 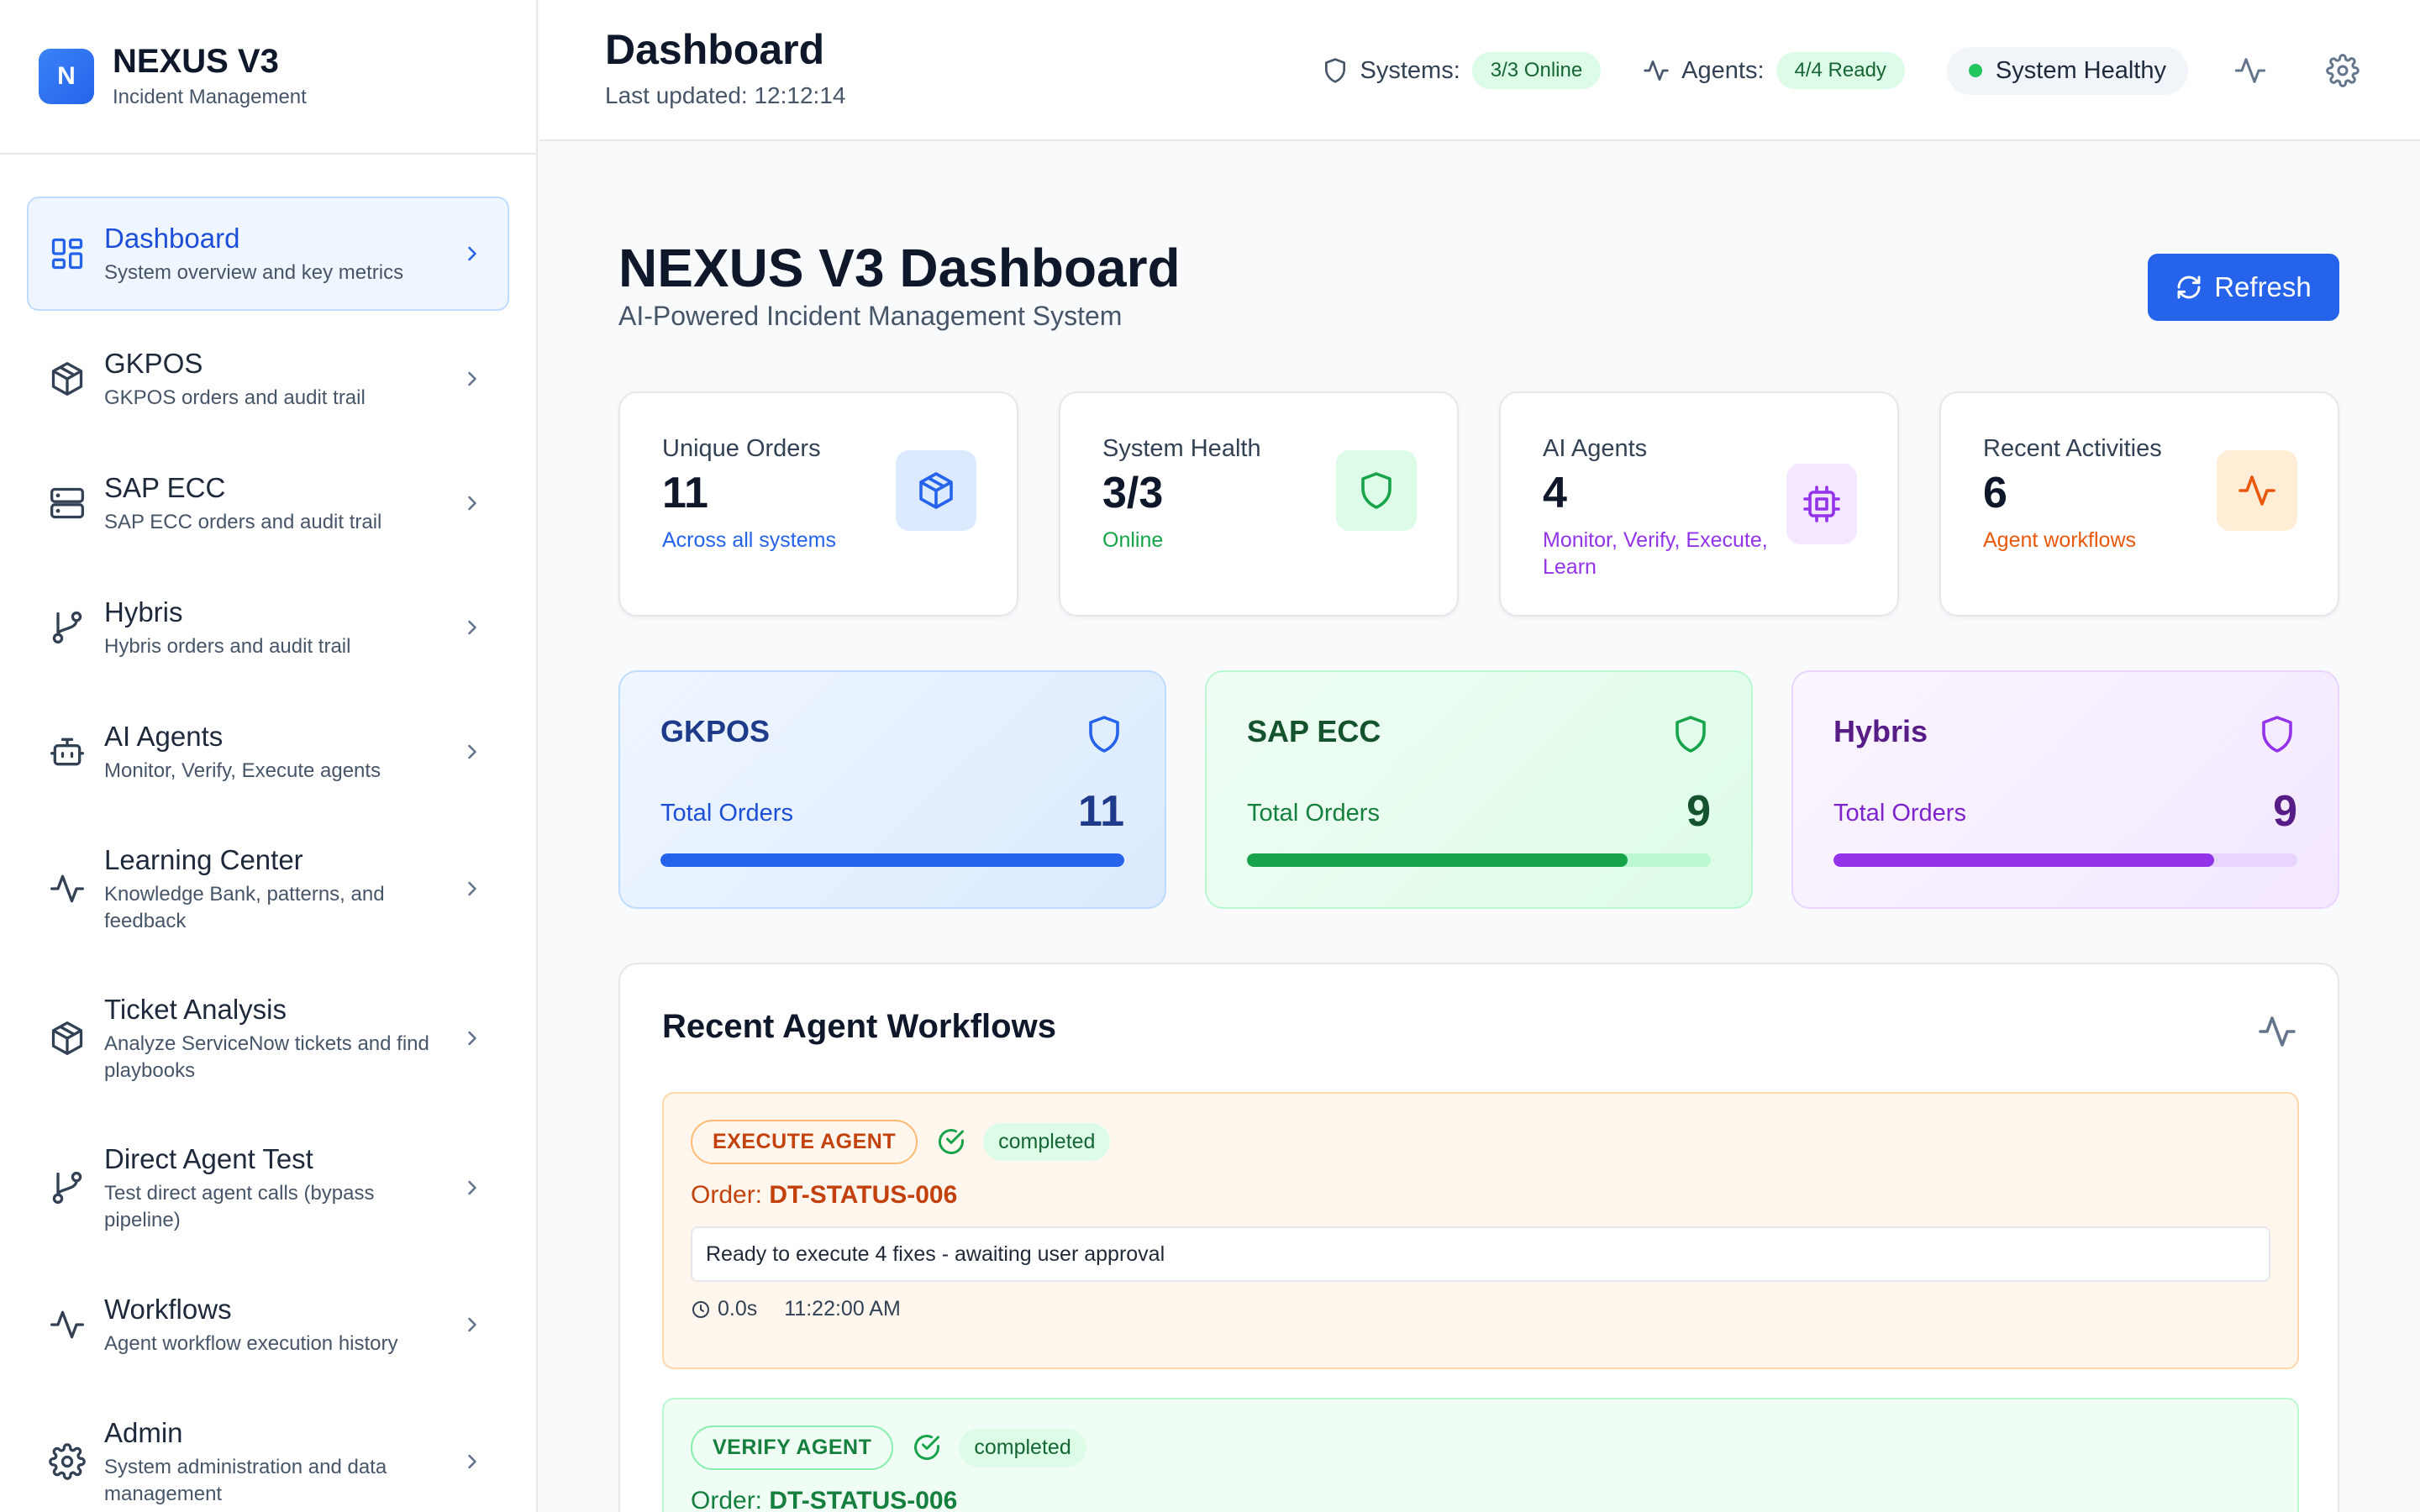 What do you see at coordinates (208, 1158) in the screenshot?
I see `sidebar-item-label: Direct Agent Test` at bounding box center [208, 1158].